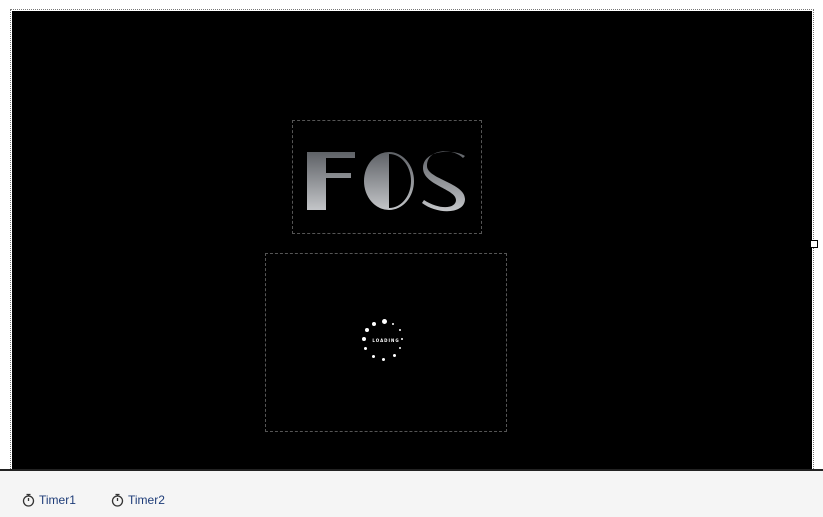  I want to click on loading-picturebox: LOADING, so click(386, 342).